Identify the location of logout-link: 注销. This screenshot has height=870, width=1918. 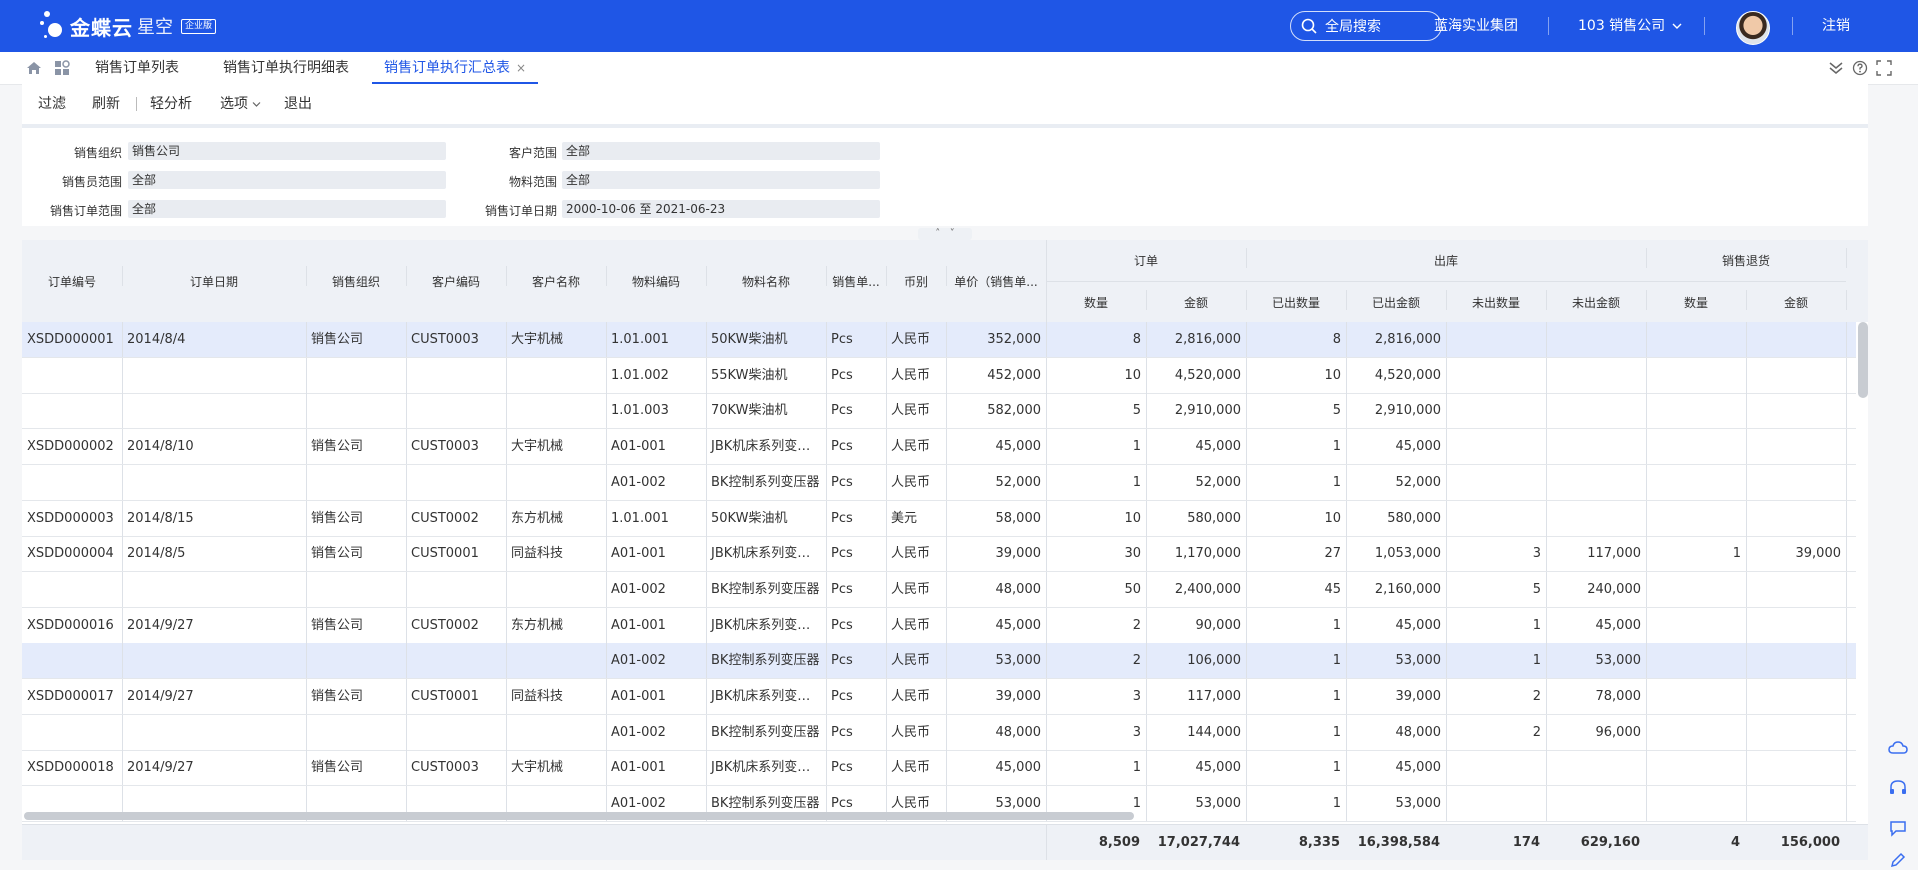
(1836, 26).